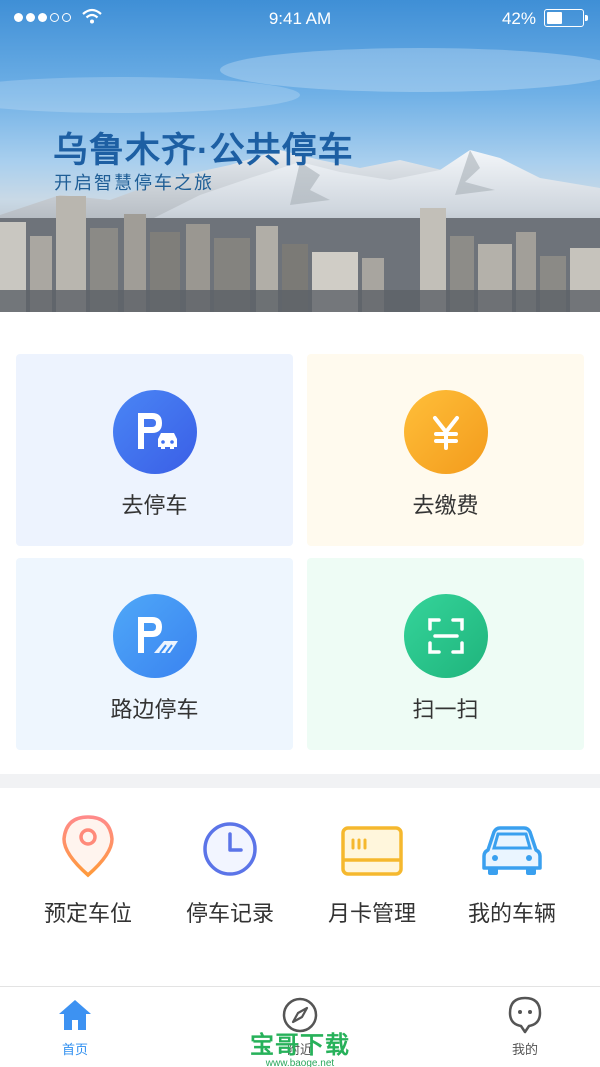  I want to click on hero-title: 乌鲁木齐·公共停车, so click(203, 150).